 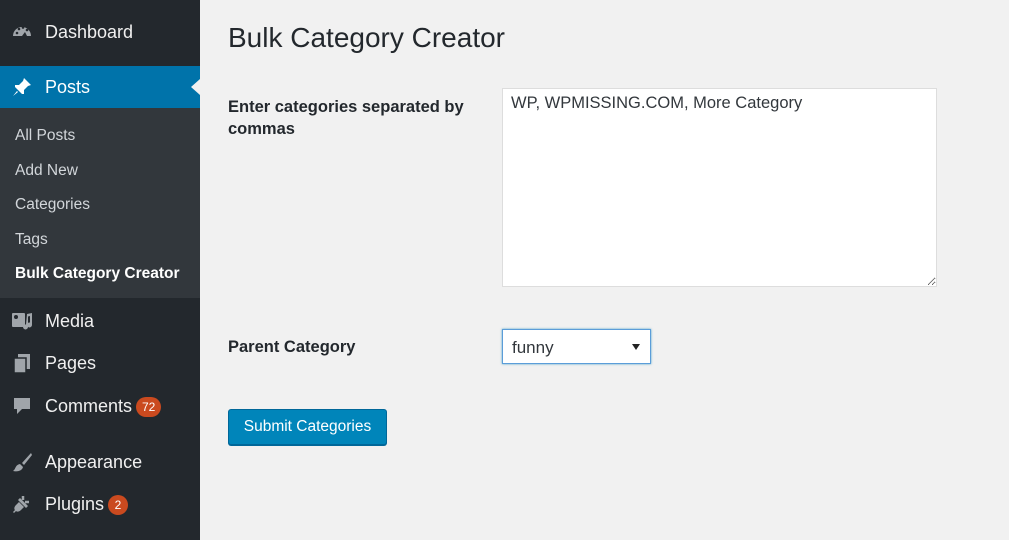 I want to click on menu-label-posts: Posts, so click(x=68, y=87).